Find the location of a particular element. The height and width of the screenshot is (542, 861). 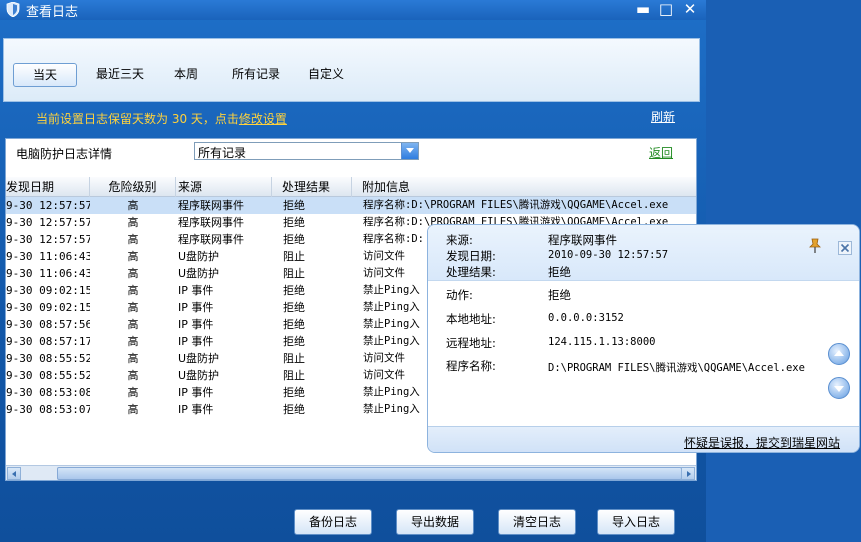

remote-address-label: 远程地址: is located at coordinates (471, 343).